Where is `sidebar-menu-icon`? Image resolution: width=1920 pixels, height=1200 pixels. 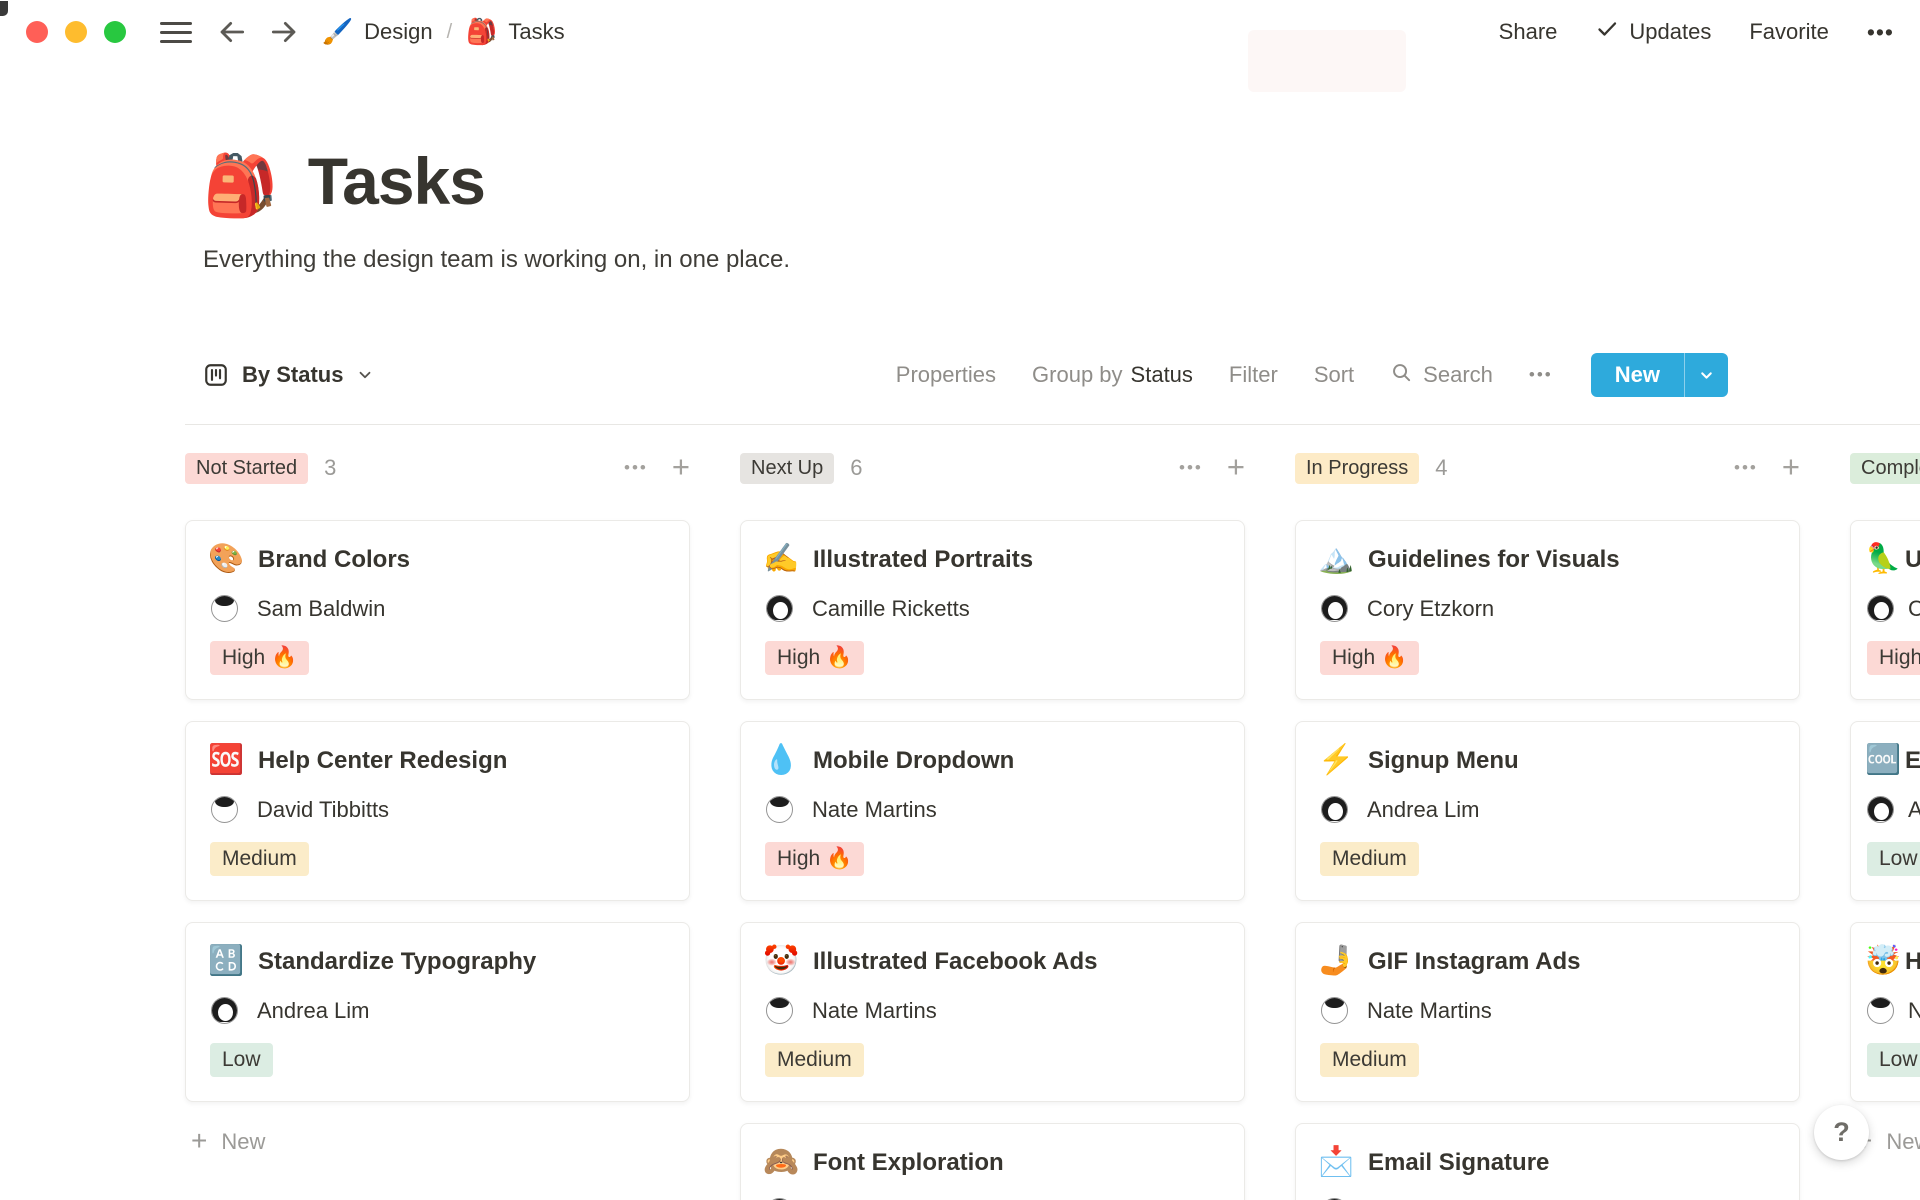
sidebar-menu-icon is located at coordinates (176, 32).